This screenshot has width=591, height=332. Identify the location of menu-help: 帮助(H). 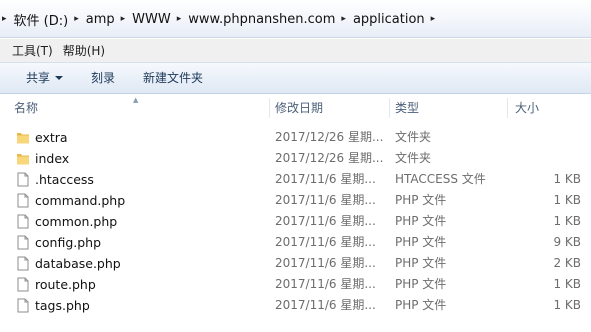
(85, 50).